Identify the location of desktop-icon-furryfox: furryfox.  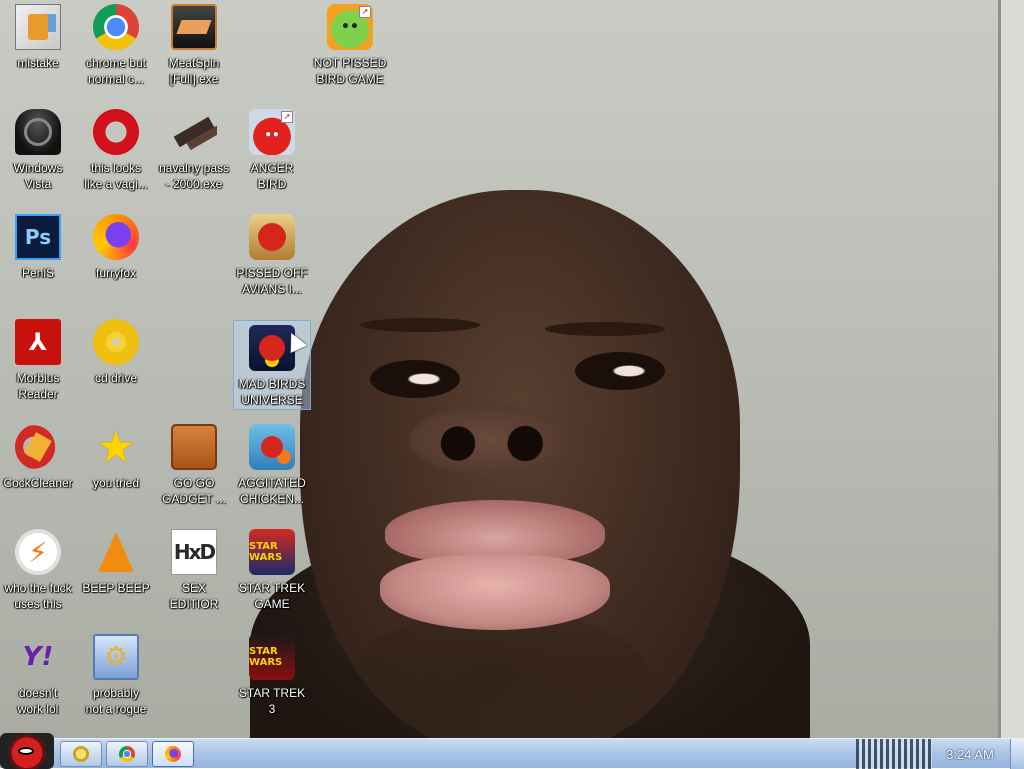
(116, 254).